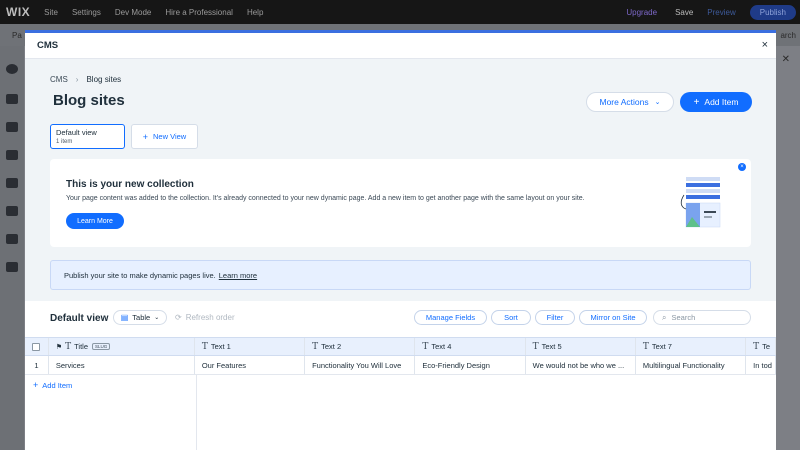  I want to click on table-cell: Services, so click(122, 365).